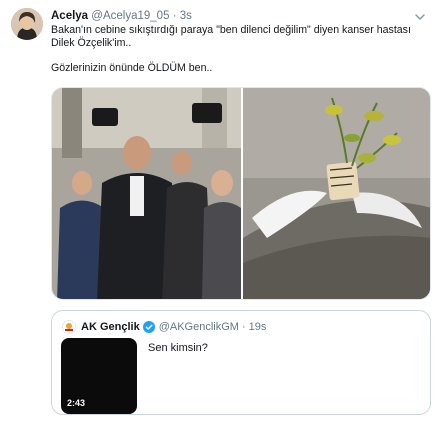 This screenshot has width=437, height=421. I want to click on quoted-tweet-text: Sen kimsin?, so click(178, 348).